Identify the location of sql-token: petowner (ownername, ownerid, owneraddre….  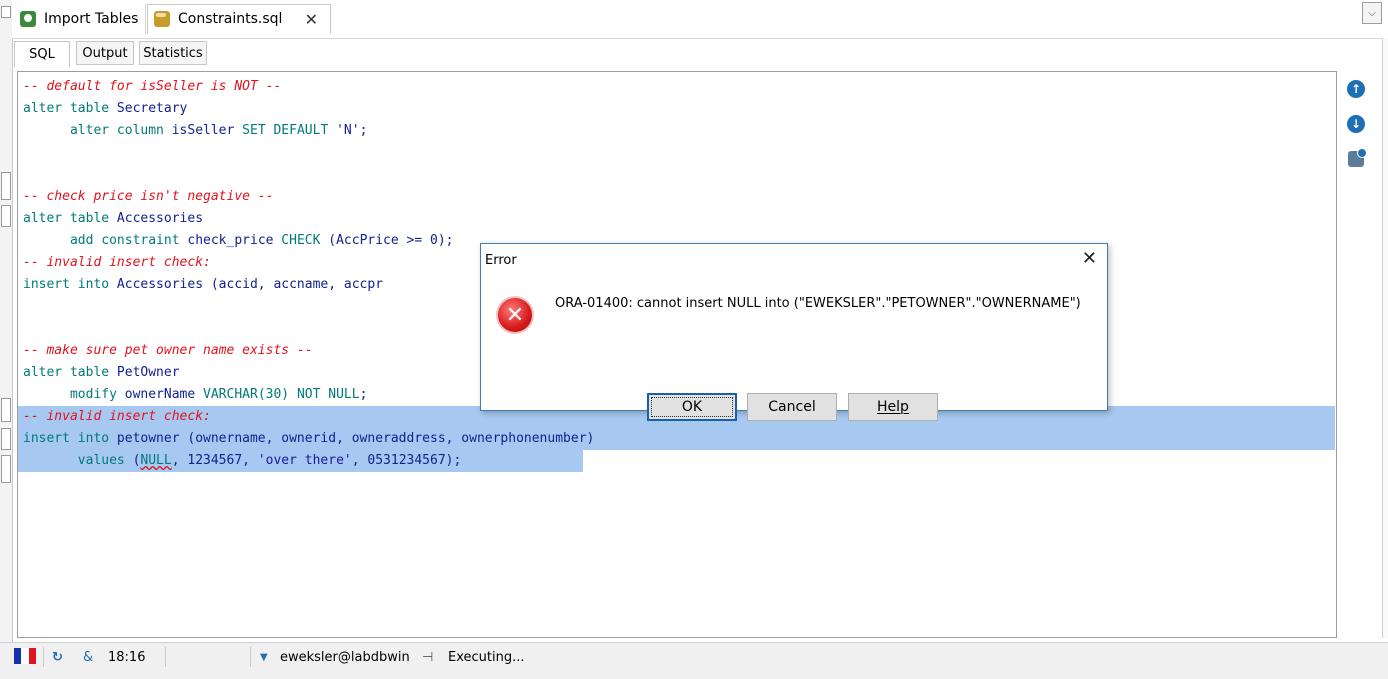
(355, 438).